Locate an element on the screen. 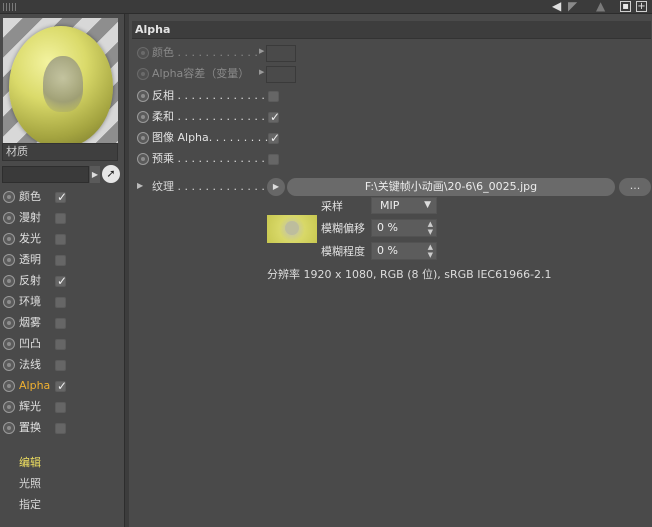 The height and width of the screenshot is (527, 652). tab-editor: 编辑 is located at coordinates (30, 462).